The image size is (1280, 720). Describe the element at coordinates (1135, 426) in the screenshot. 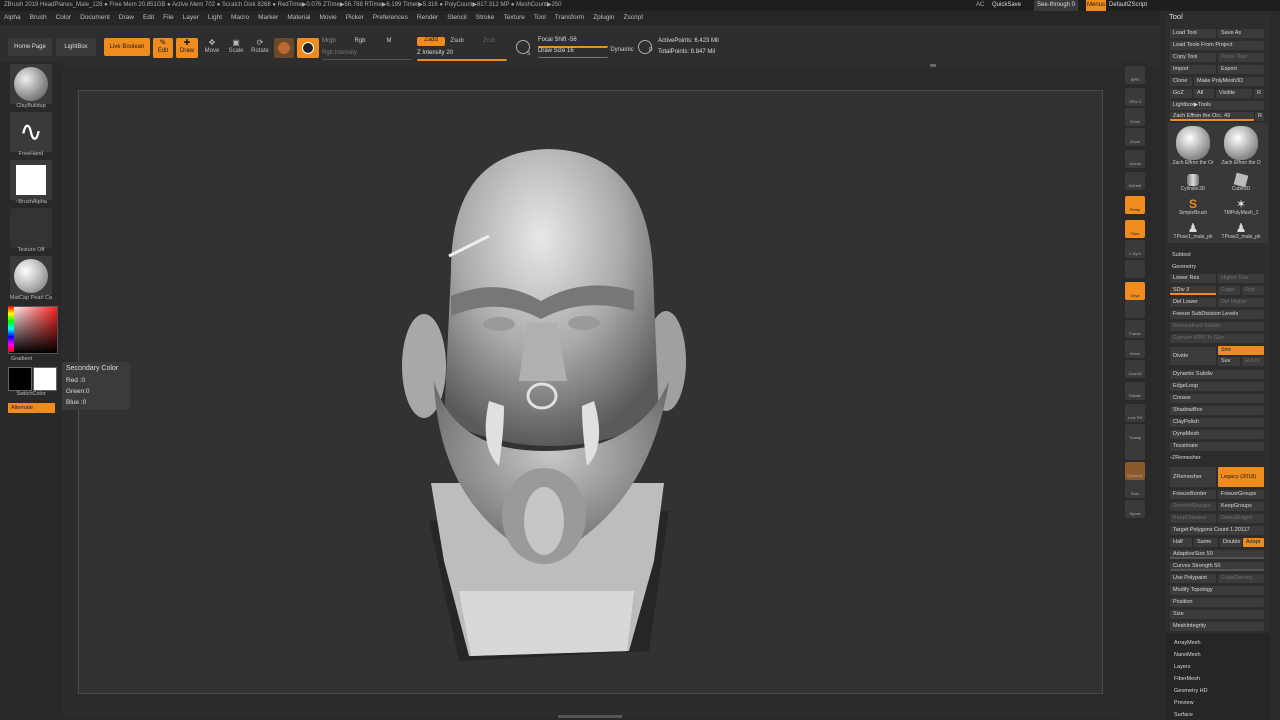

I see `shelf-line-fill-polyf-button: Line Fill PolyF` at that location.